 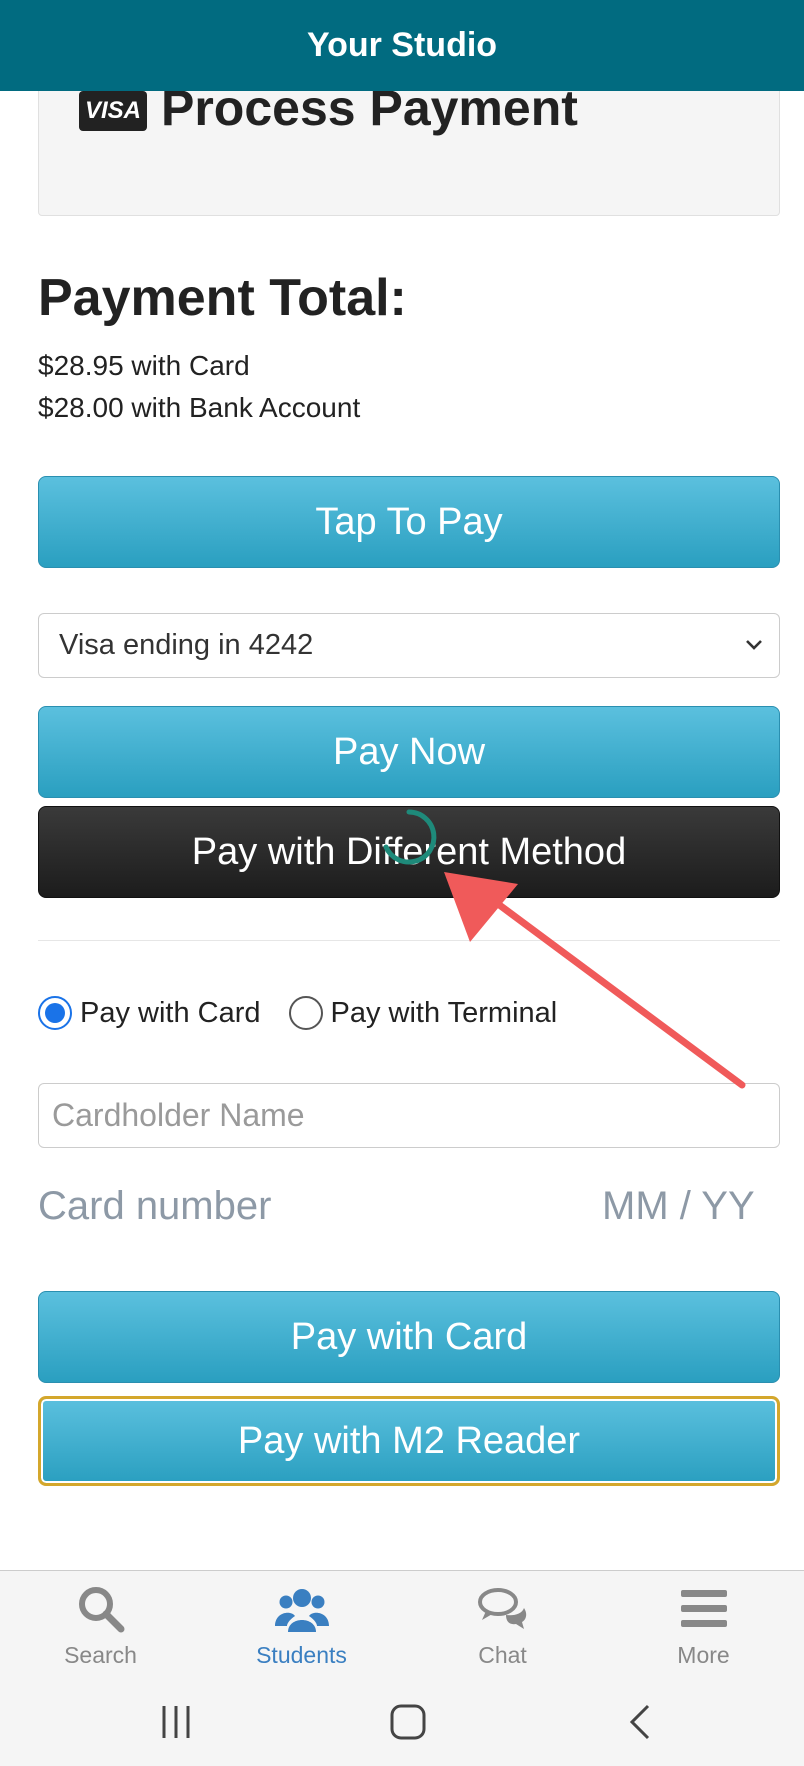 I want to click on nav-label-search: Search, so click(x=100, y=1654).